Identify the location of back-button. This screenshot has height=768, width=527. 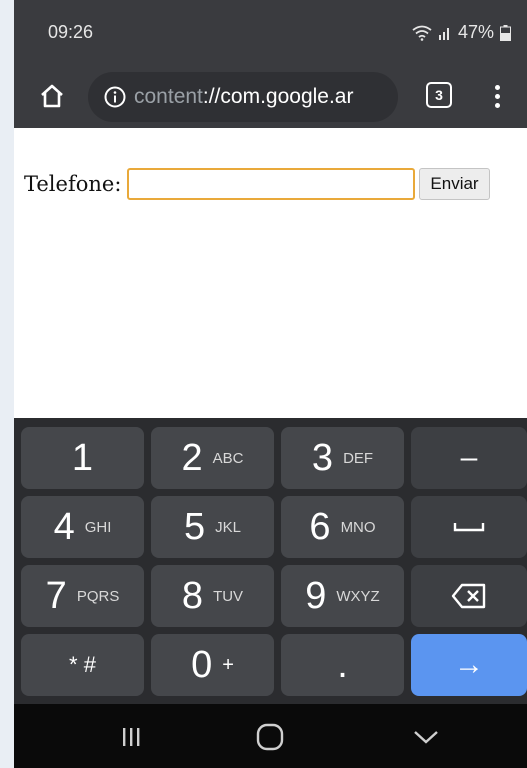
(426, 737).